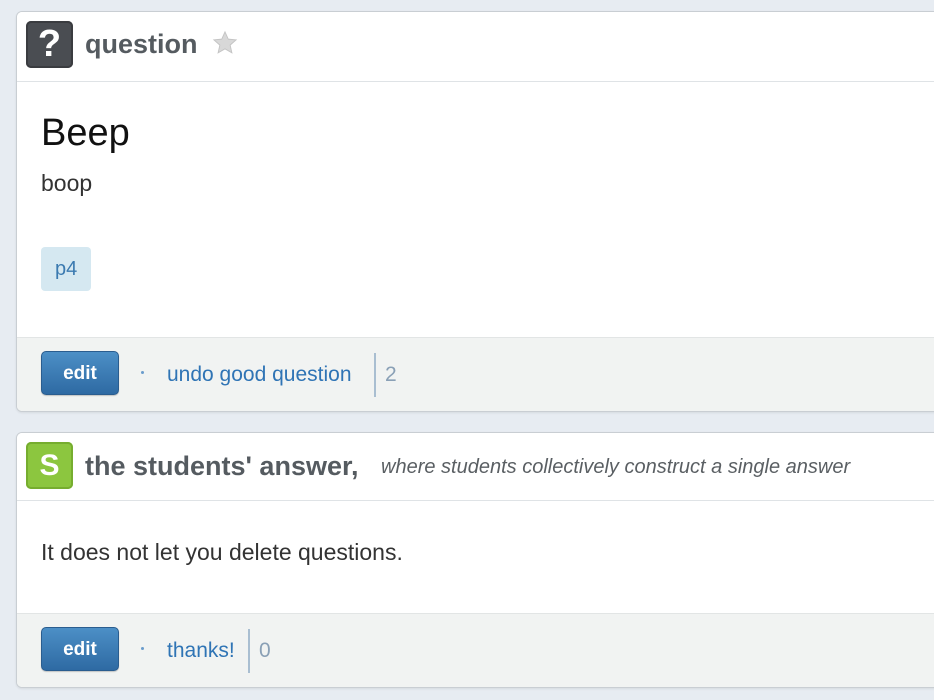 The width and height of the screenshot is (934, 700). I want to click on question-footer: edit undo good question 2, so click(475, 374).